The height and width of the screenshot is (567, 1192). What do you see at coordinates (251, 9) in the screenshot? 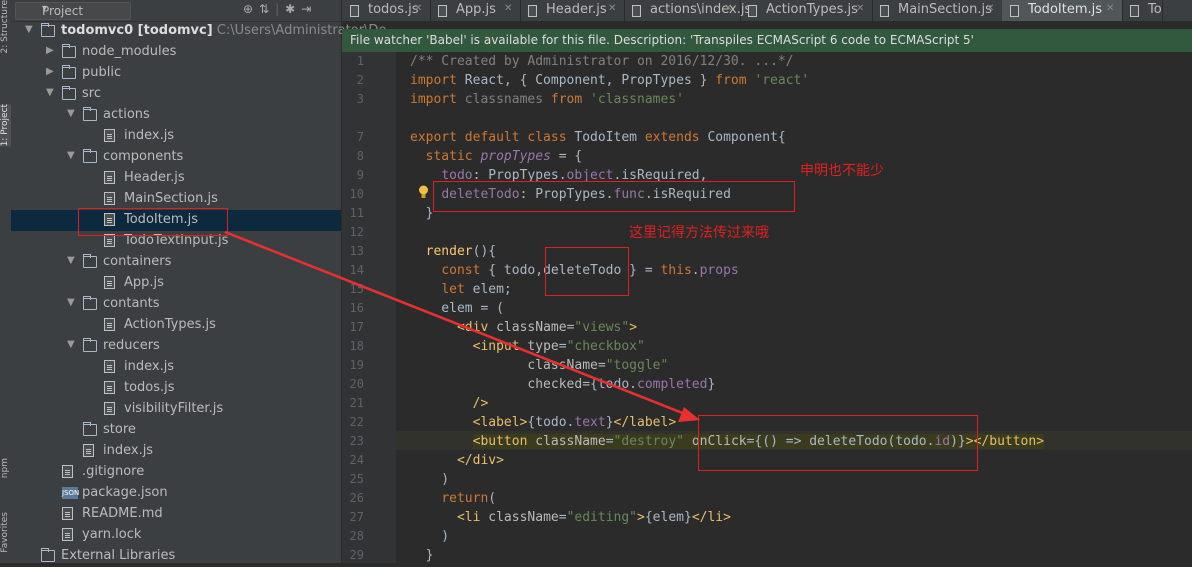
I see `globe-icon: ⊕` at bounding box center [251, 9].